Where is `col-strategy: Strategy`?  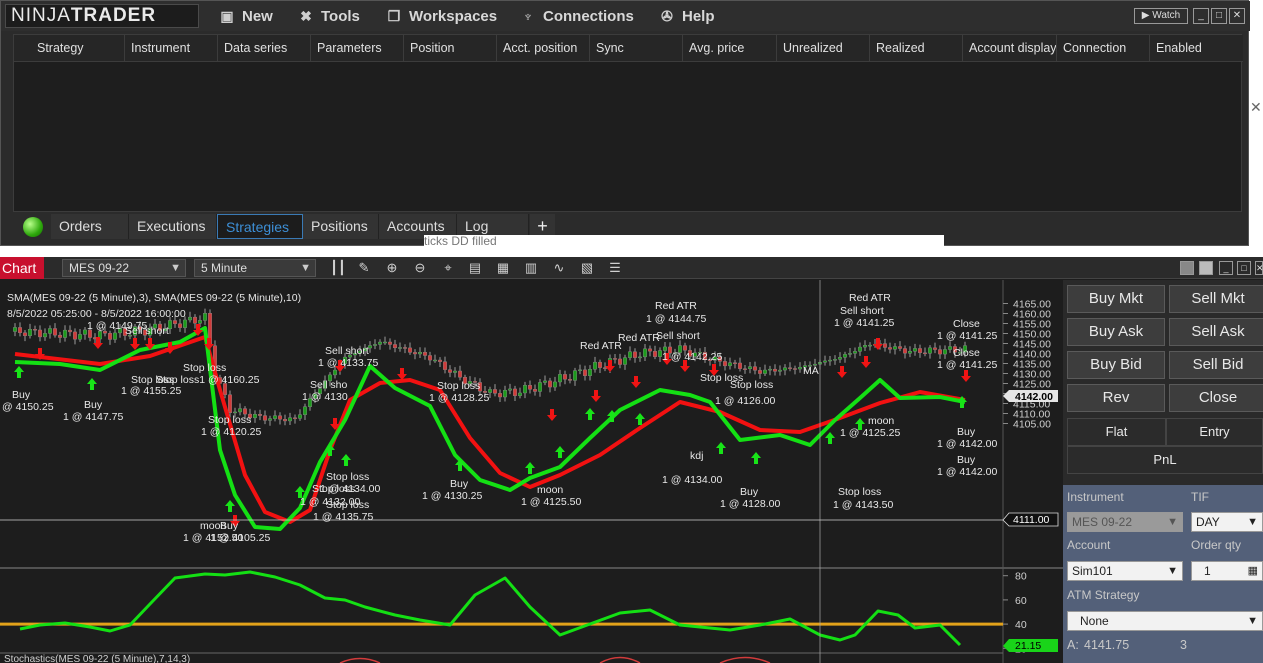 col-strategy: Strategy is located at coordinates (78, 48).